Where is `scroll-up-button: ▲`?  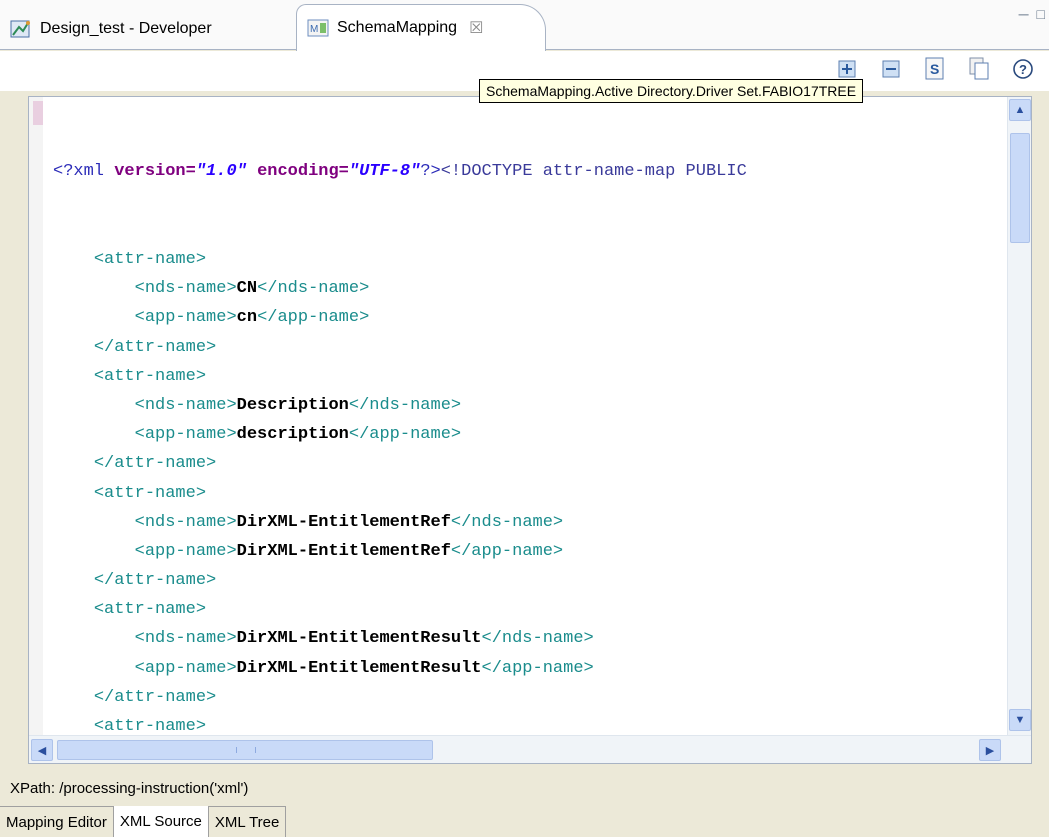 scroll-up-button: ▲ is located at coordinates (1020, 110).